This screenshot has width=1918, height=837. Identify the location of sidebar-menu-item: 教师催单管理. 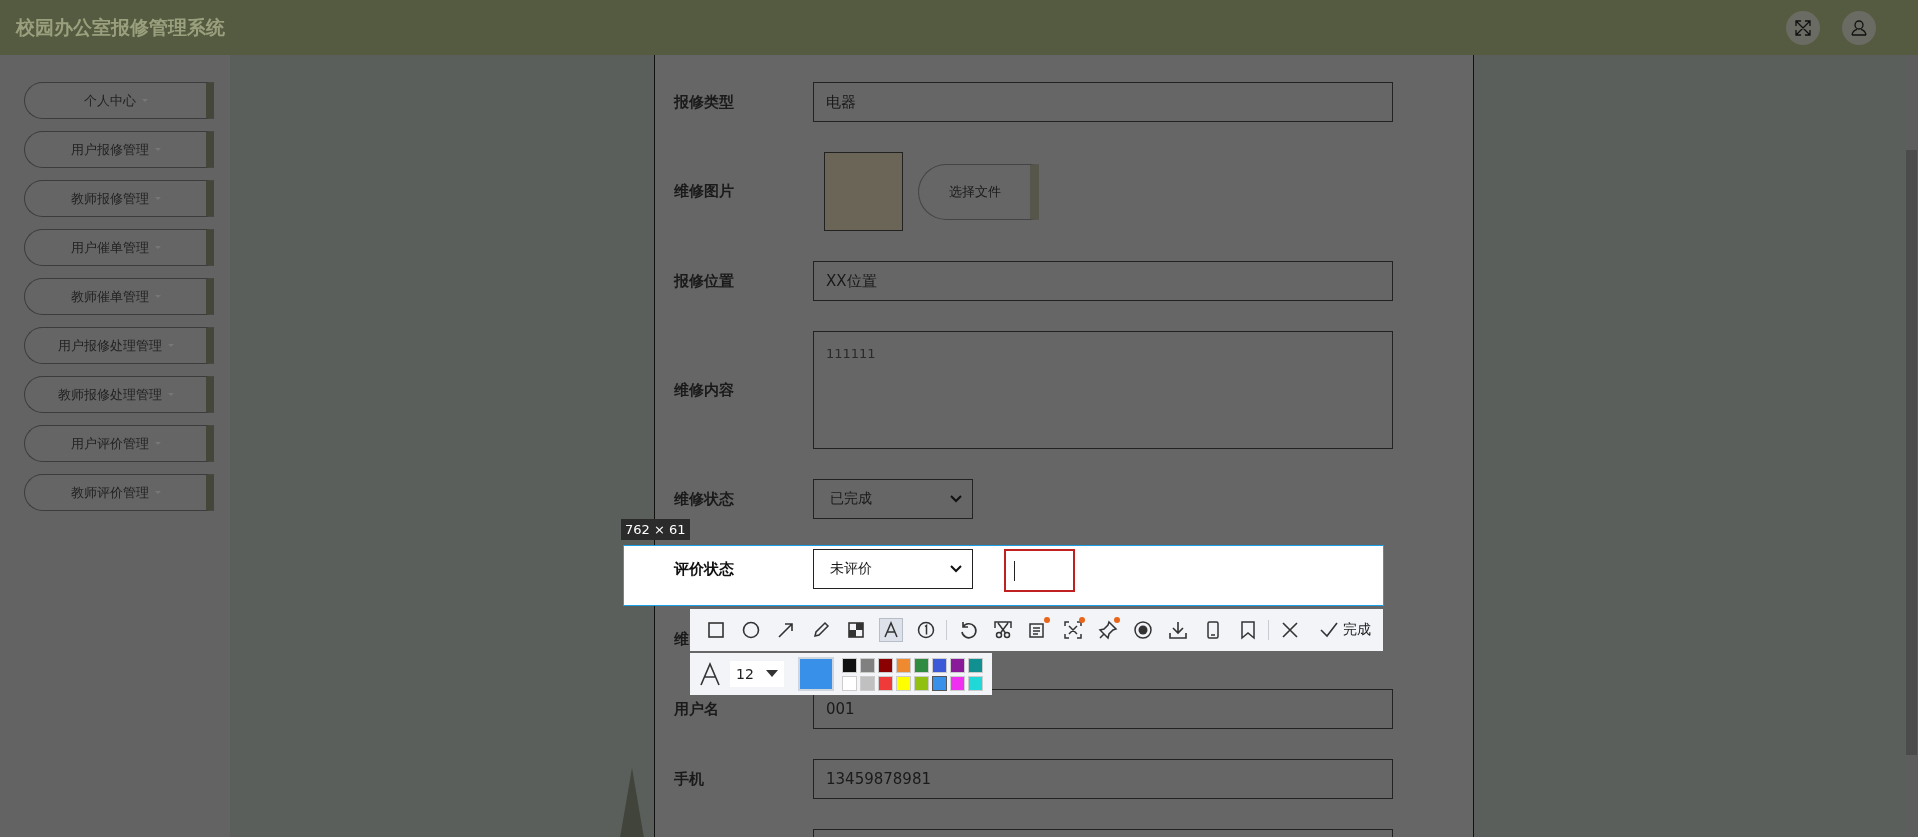
(119, 296).